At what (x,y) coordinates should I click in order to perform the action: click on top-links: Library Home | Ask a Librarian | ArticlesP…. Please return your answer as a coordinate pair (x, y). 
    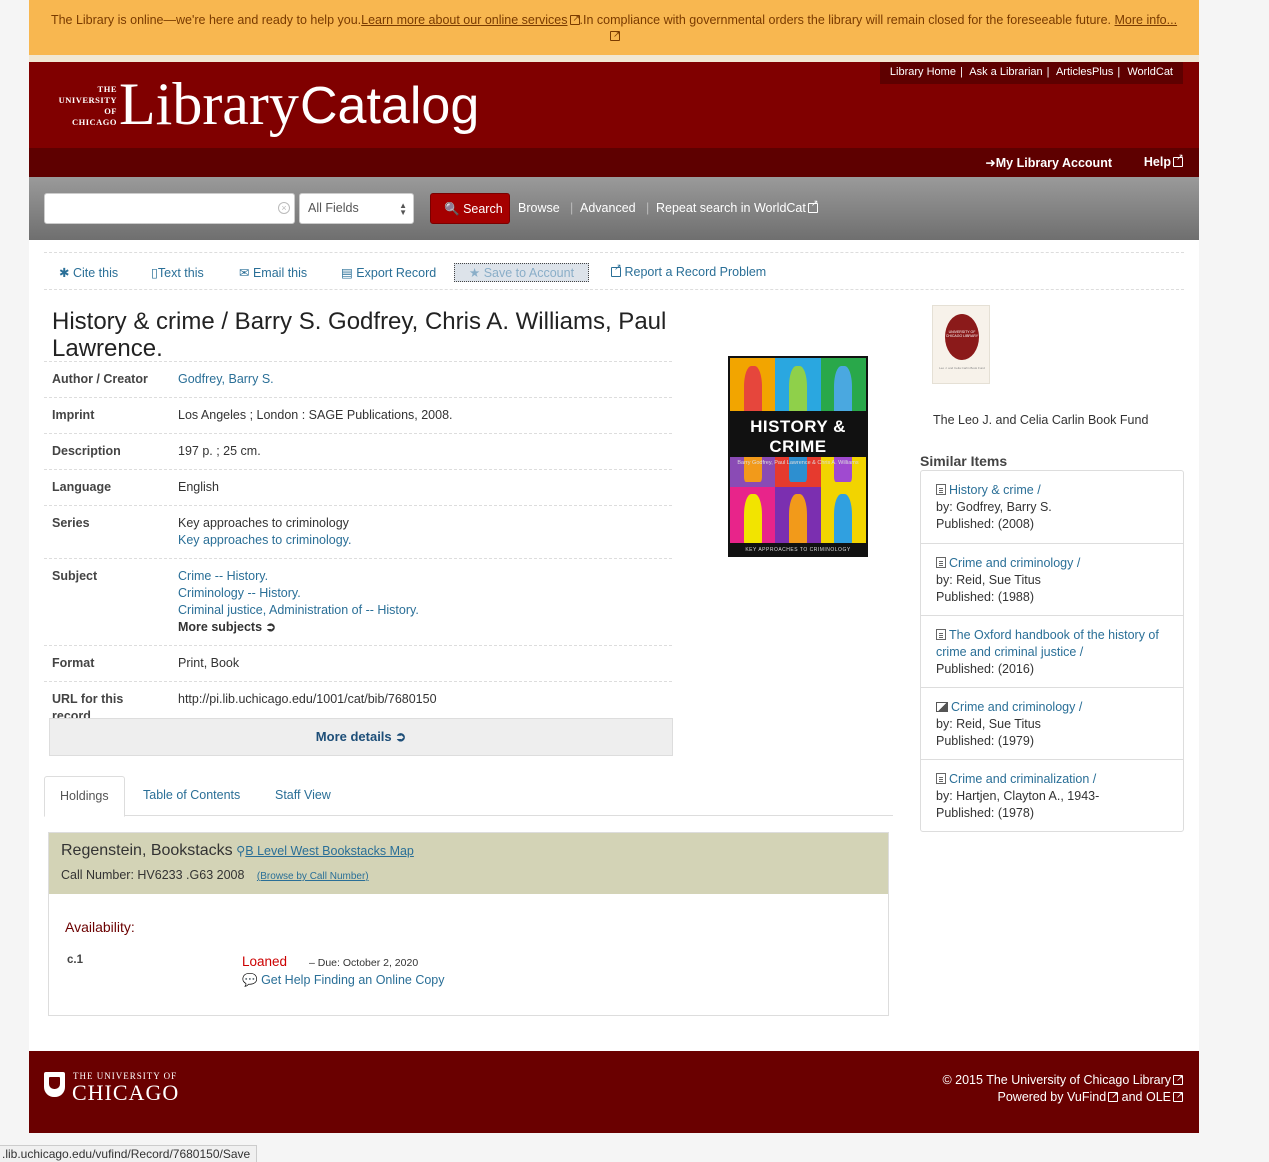
    Looking at the image, I should click on (1031, 73).